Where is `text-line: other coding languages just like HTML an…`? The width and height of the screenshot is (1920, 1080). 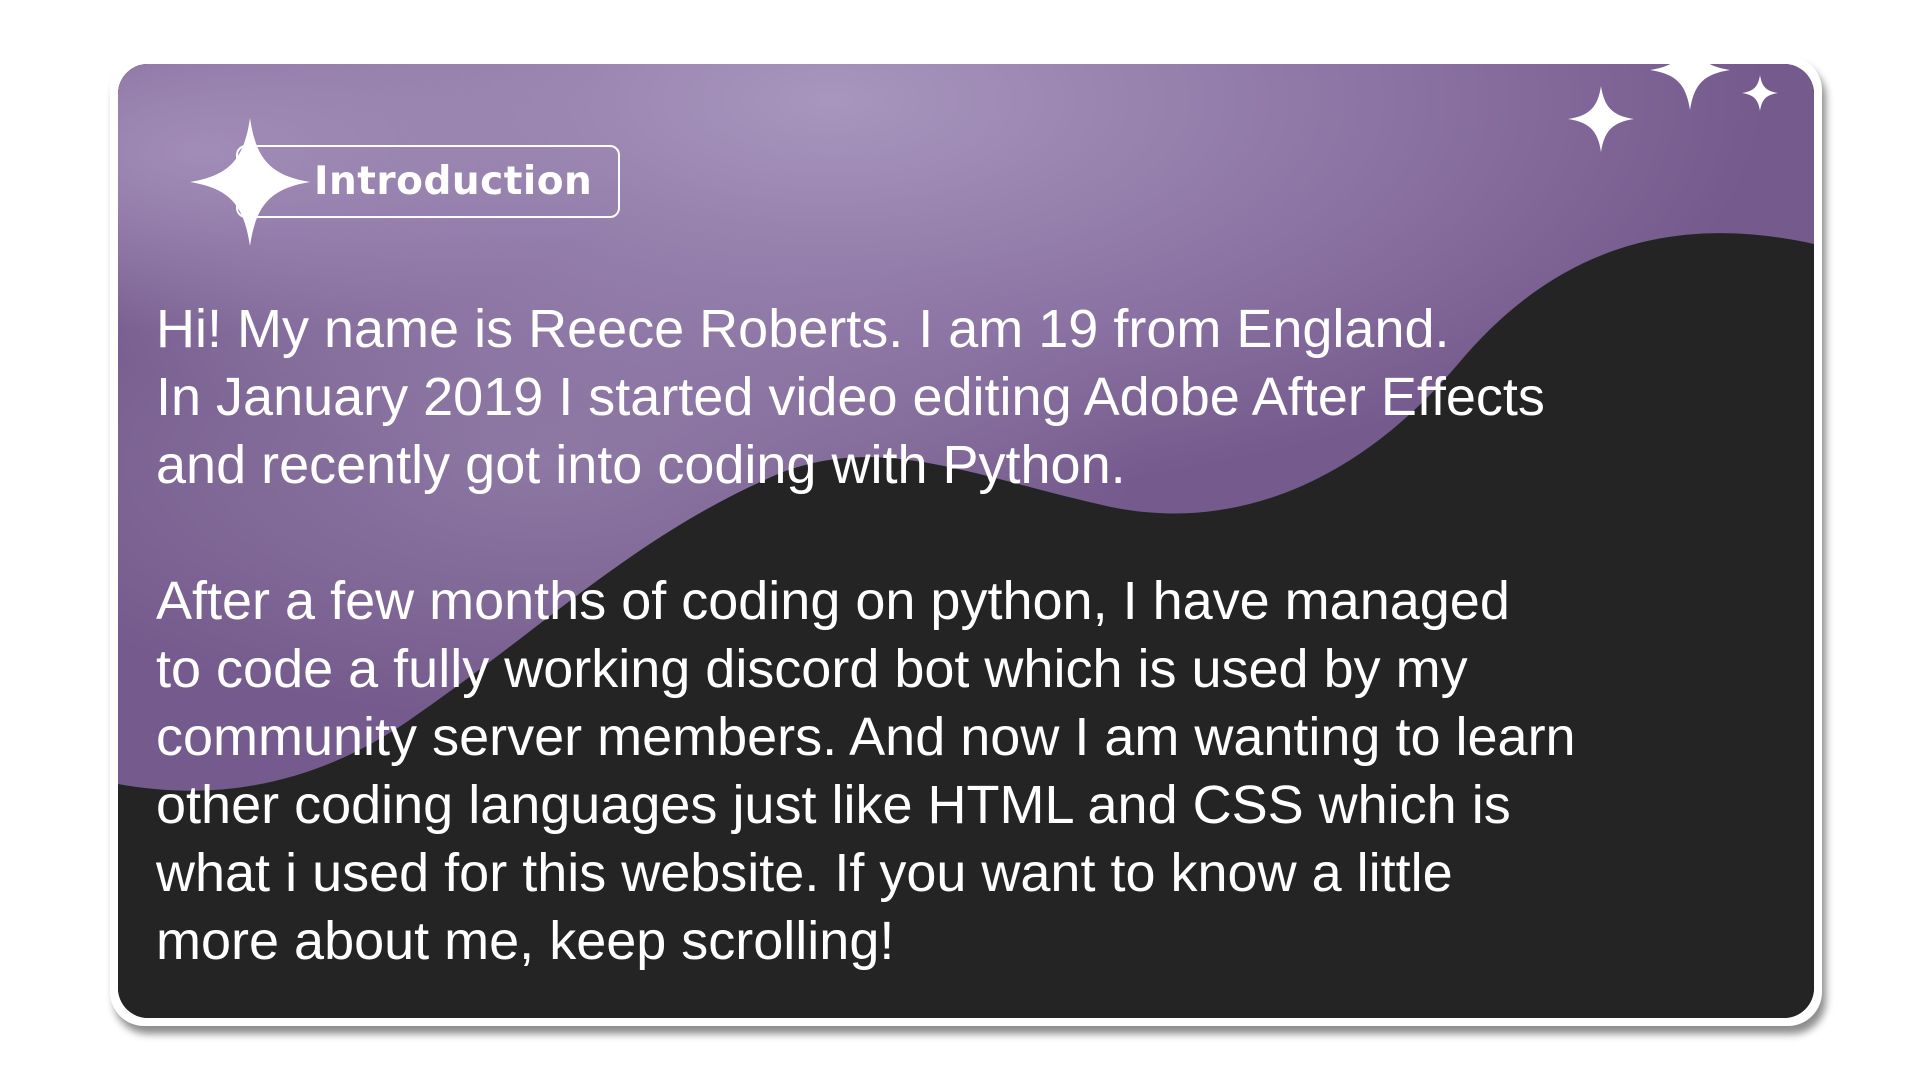
text-line: other coding languages just like HTML an… is located at coordinates (833, 805).